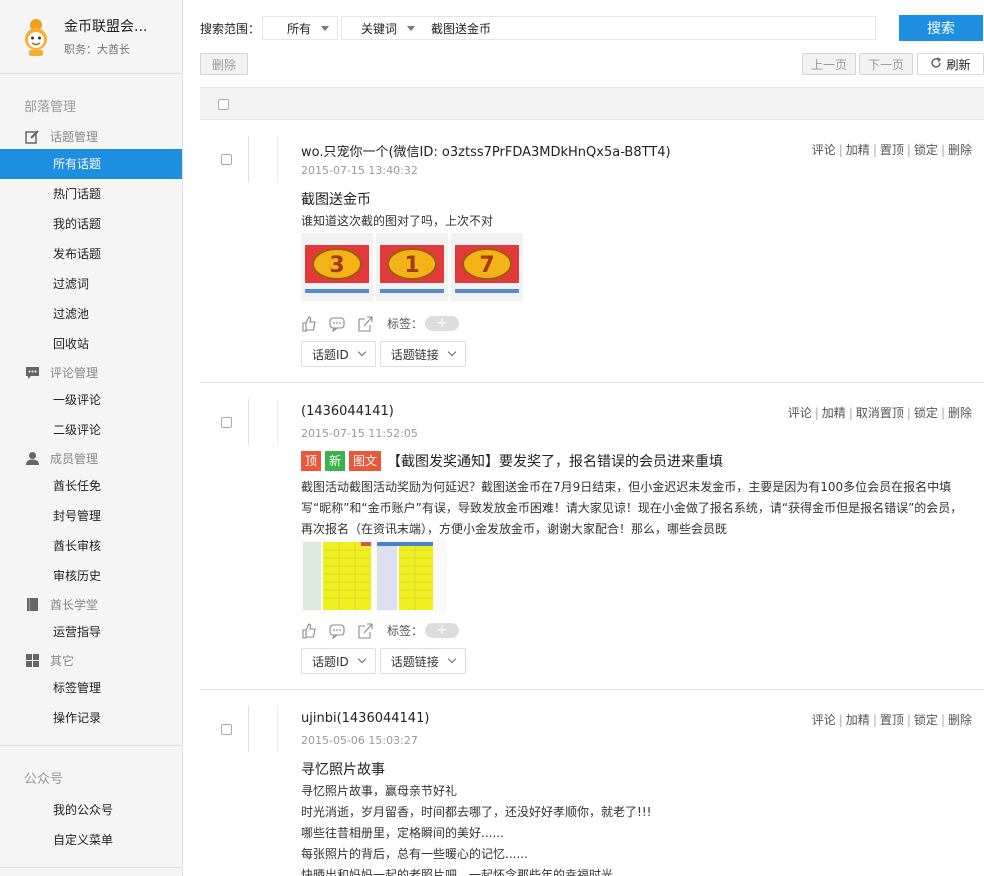 The width and height of the screenshot is (984, 876). I want to click on delete-button: 删除, so click(224, 64).